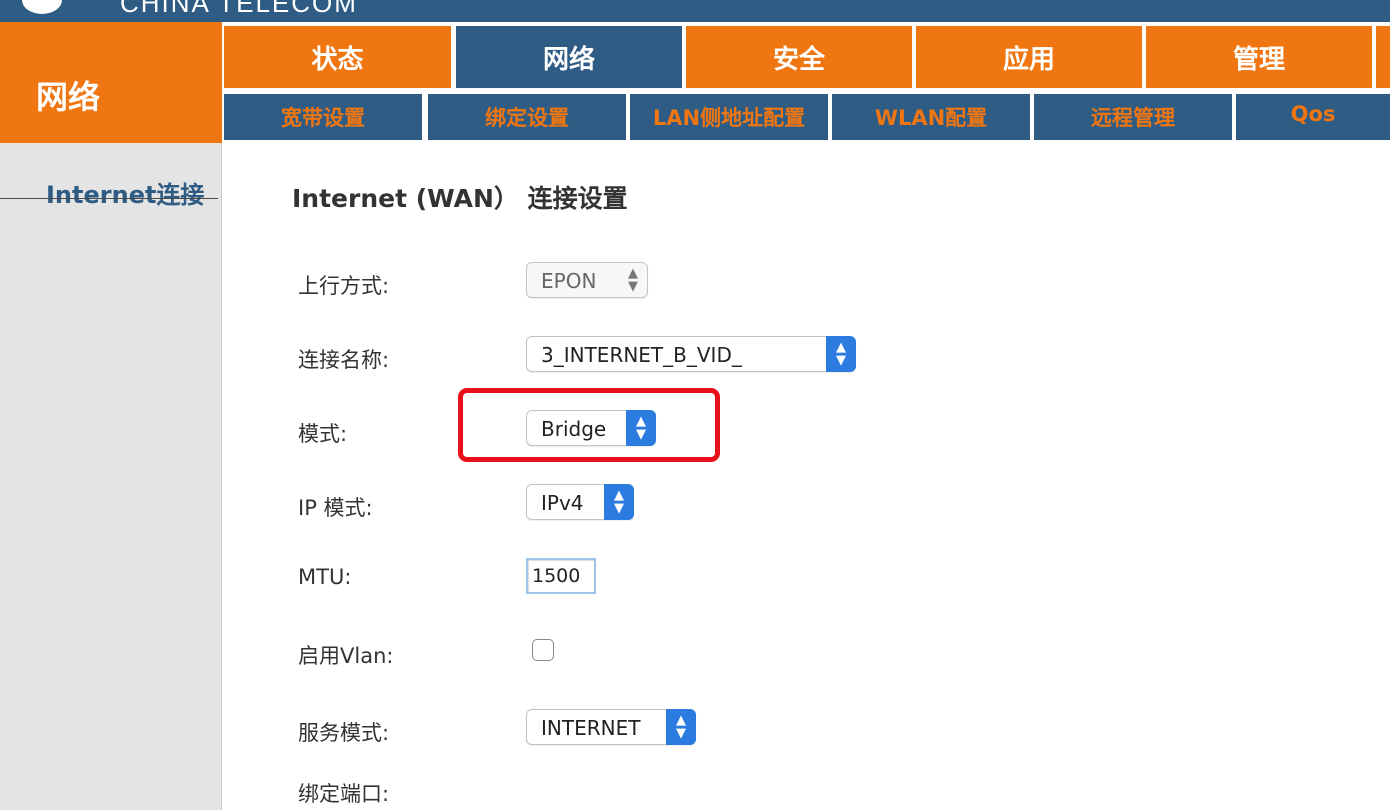 Image resolution: width=1390 pixels, height=810 pixels. I want to click on section-header: 网络, so click(111, 82).